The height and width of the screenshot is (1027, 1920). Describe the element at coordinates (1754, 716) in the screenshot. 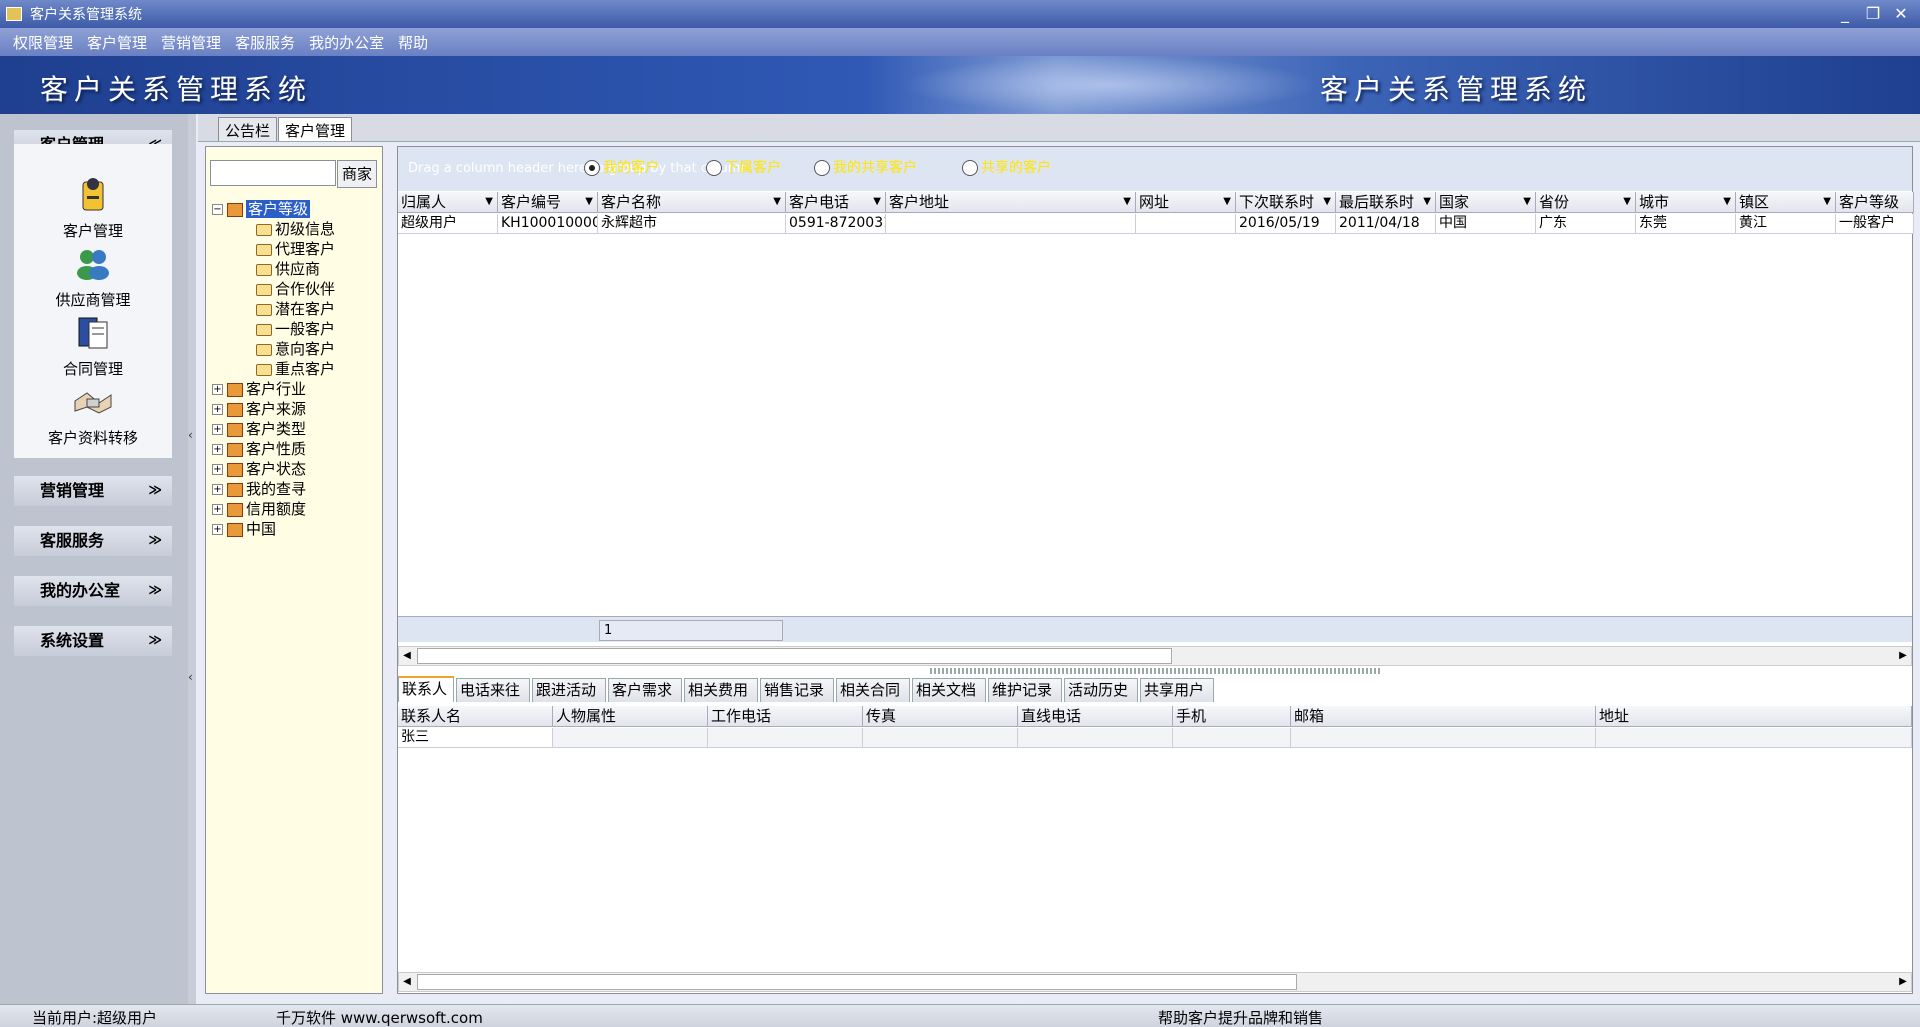

I see `column-header: 地址` at that location.